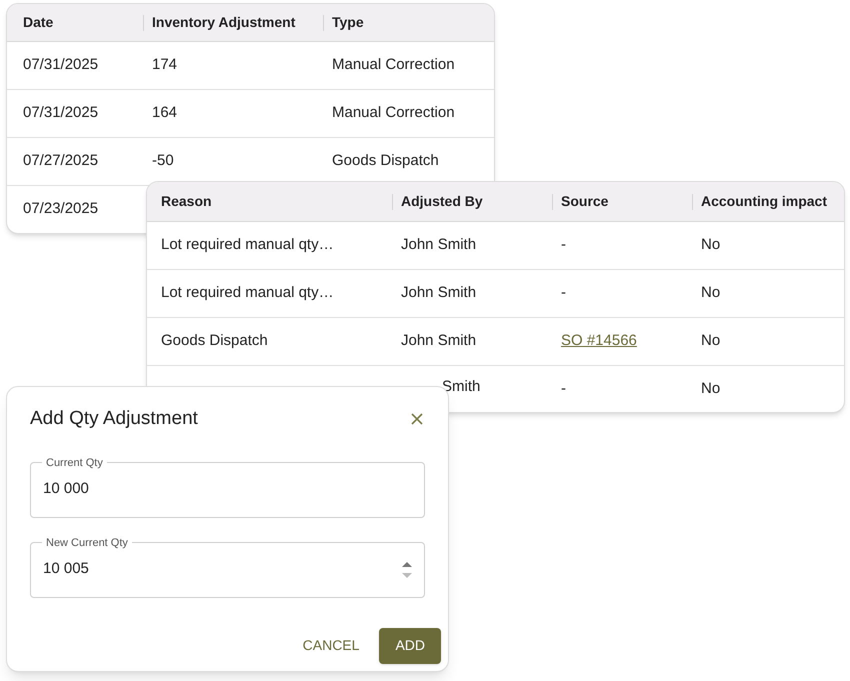 The width and height of the screenshot is (850, 681). I want to click on table-cell: 07/23/2025, so click(60, 209).